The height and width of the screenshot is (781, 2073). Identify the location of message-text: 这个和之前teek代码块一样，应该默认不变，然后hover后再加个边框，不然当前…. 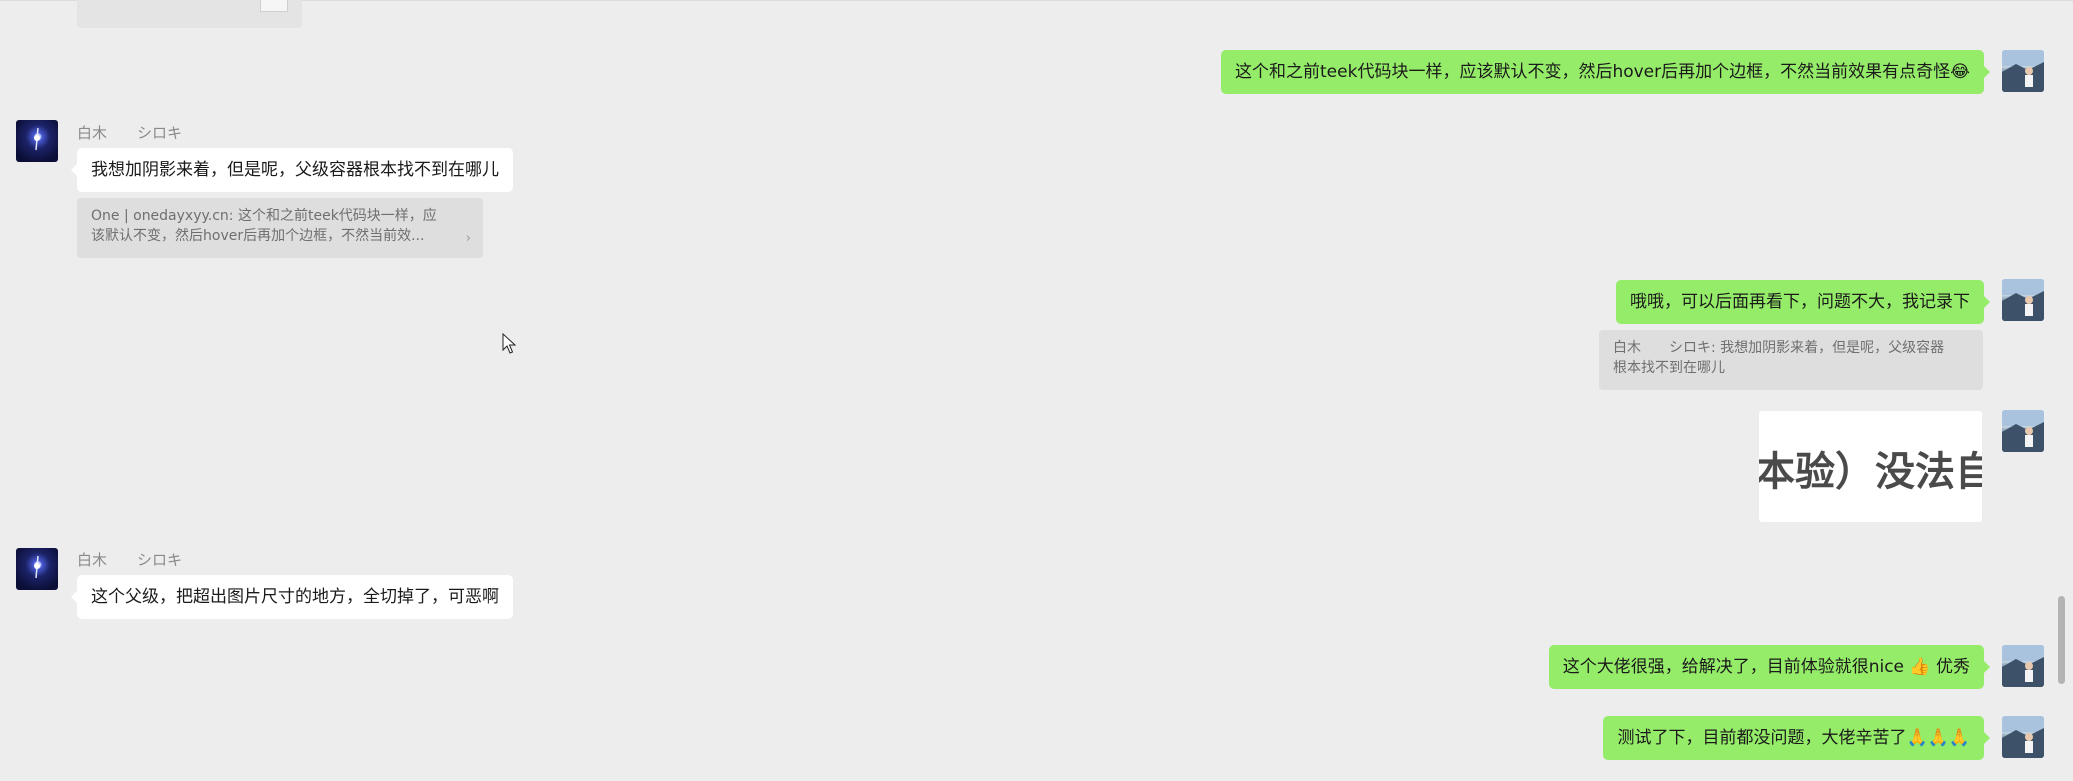
(1602, 72).